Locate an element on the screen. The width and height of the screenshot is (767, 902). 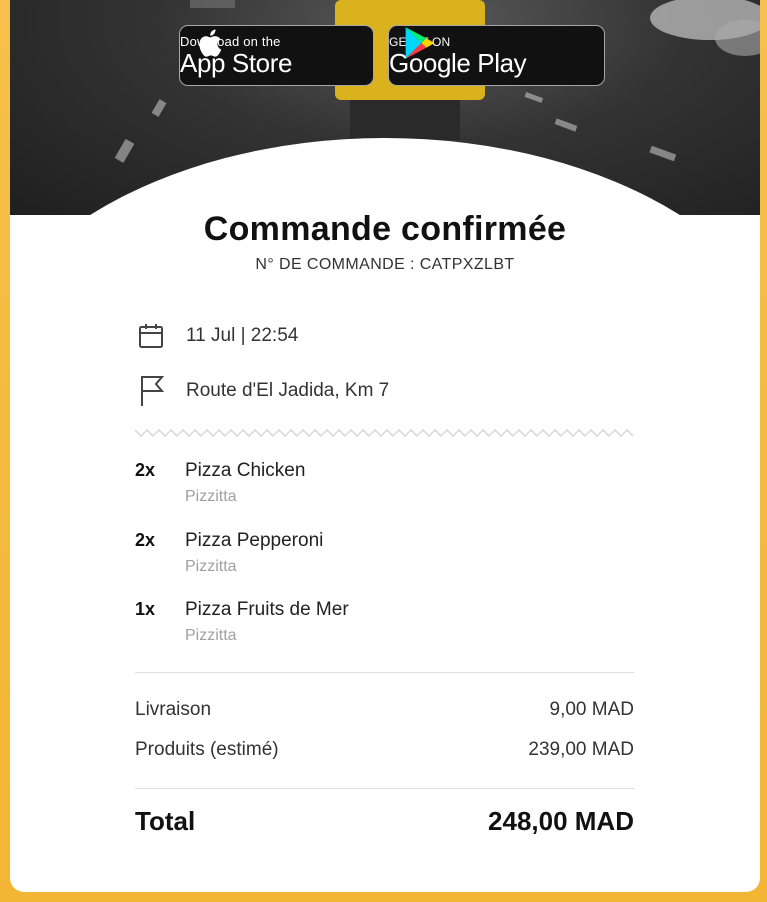
list-item: 2x Pizza Chicken Pizzitta is located at coordinates (385, 485).